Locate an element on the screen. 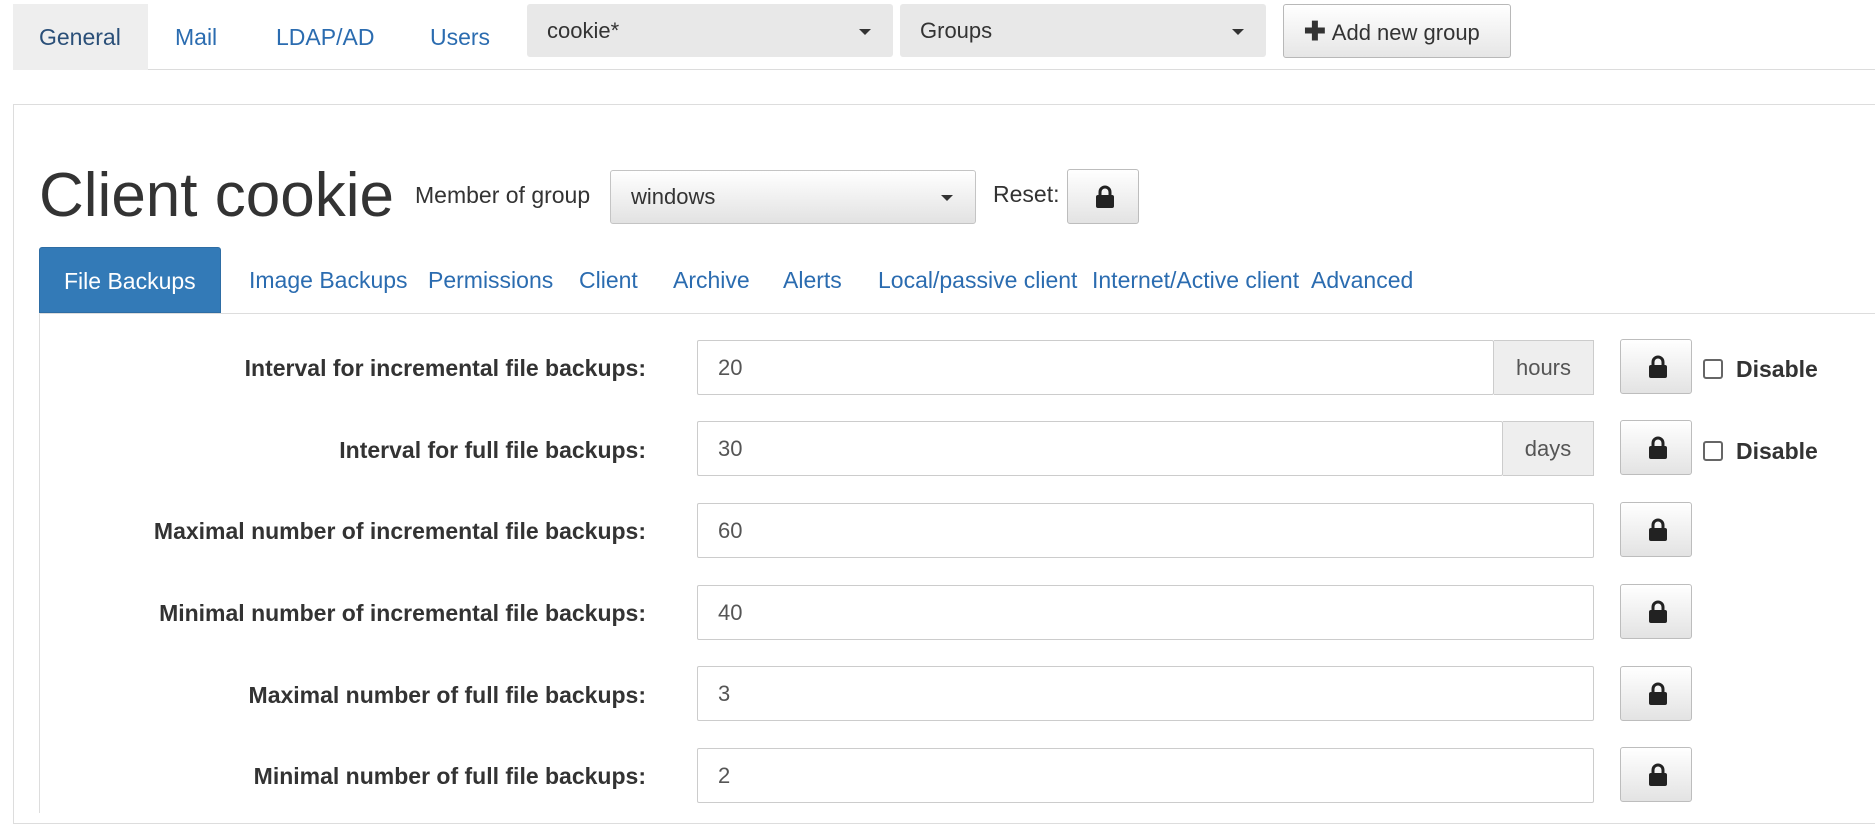  tab-mail: Mail is located at coordinates (196, 37).